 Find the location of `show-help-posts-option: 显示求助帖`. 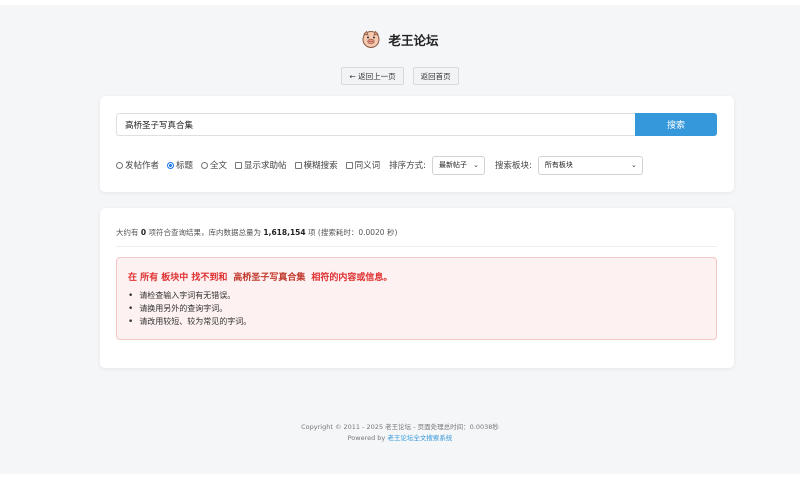

show-help-posts-option: 显示求助帖 is located at coordinates (261, 165).